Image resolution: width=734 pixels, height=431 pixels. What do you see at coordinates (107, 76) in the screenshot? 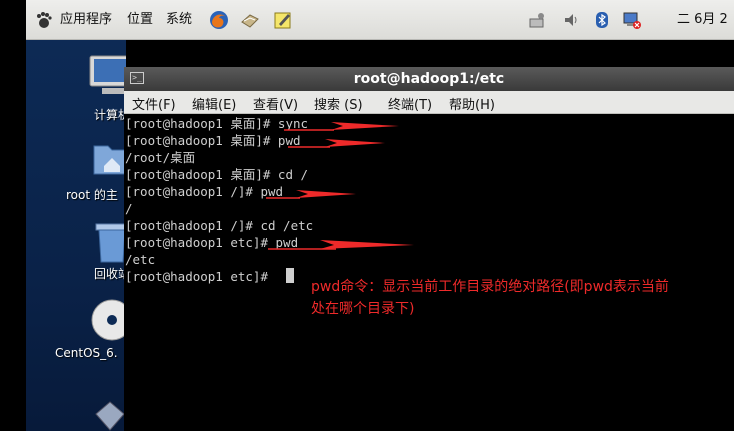
I see `computer-icon` at bounding box center [107, 76].